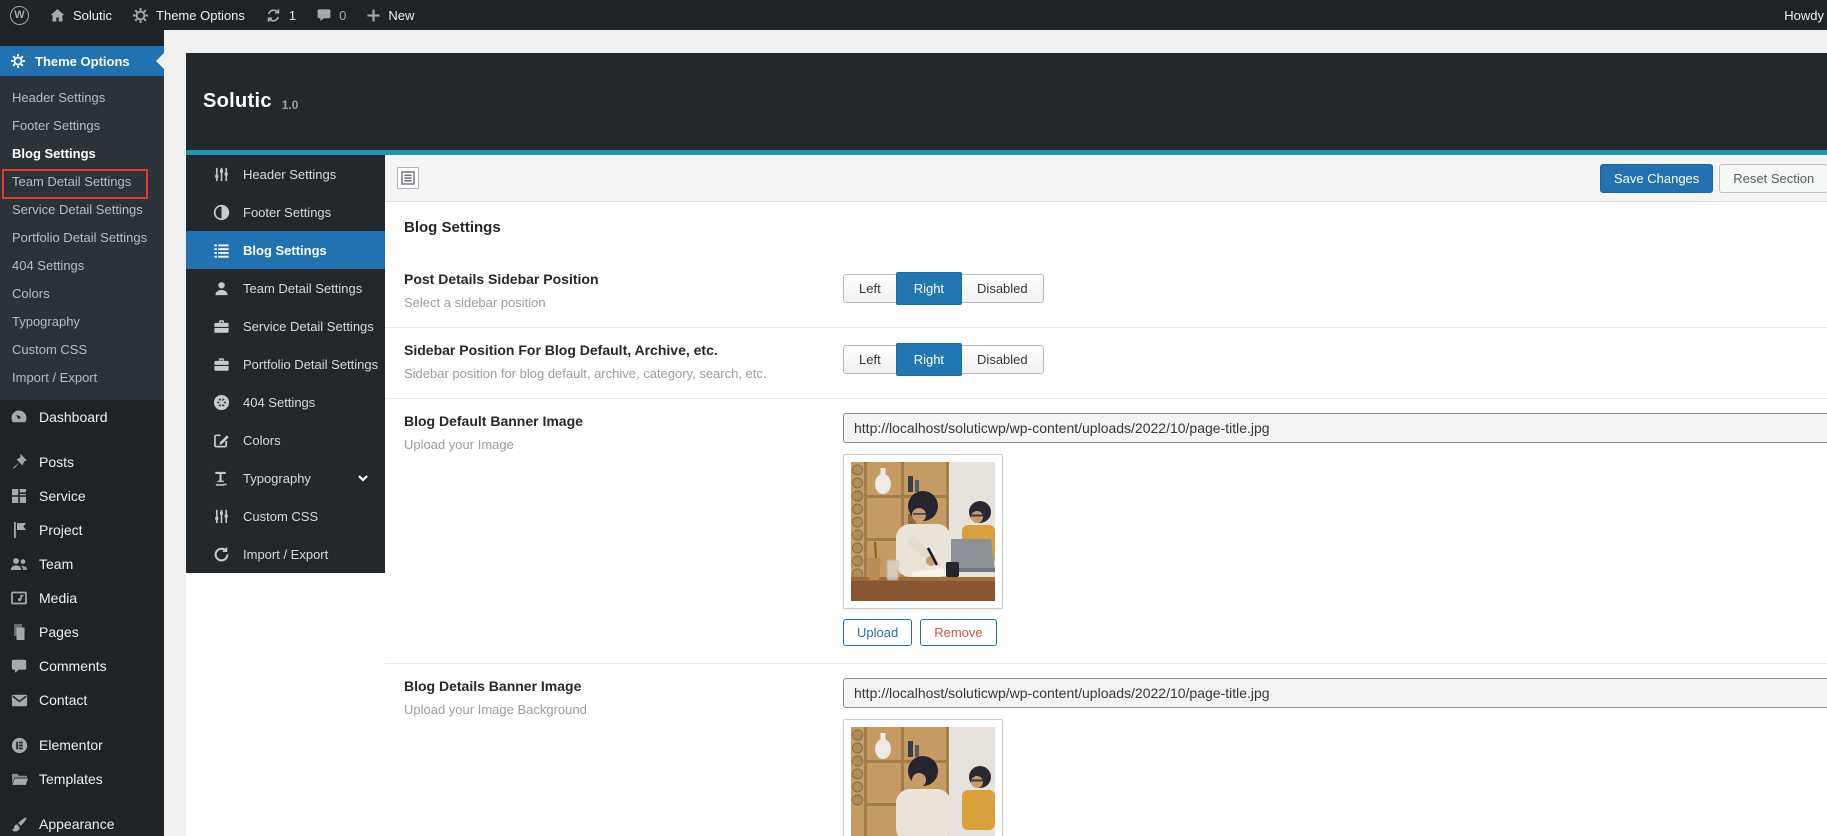  Describe the element at coordinates (221, 402) in the screenshot. I see `gear-circle-icon` at that location.